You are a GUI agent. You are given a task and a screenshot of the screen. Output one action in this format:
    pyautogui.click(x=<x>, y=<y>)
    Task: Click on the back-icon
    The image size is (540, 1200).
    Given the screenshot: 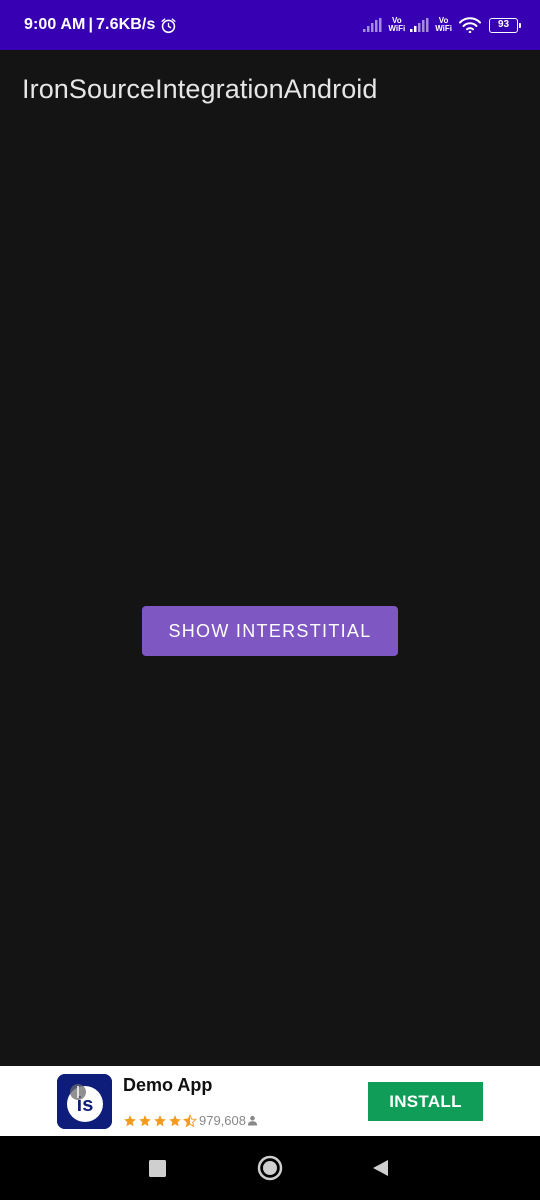 What is the action you would take?
    pyautogui.click(x=380, y=1168)
    